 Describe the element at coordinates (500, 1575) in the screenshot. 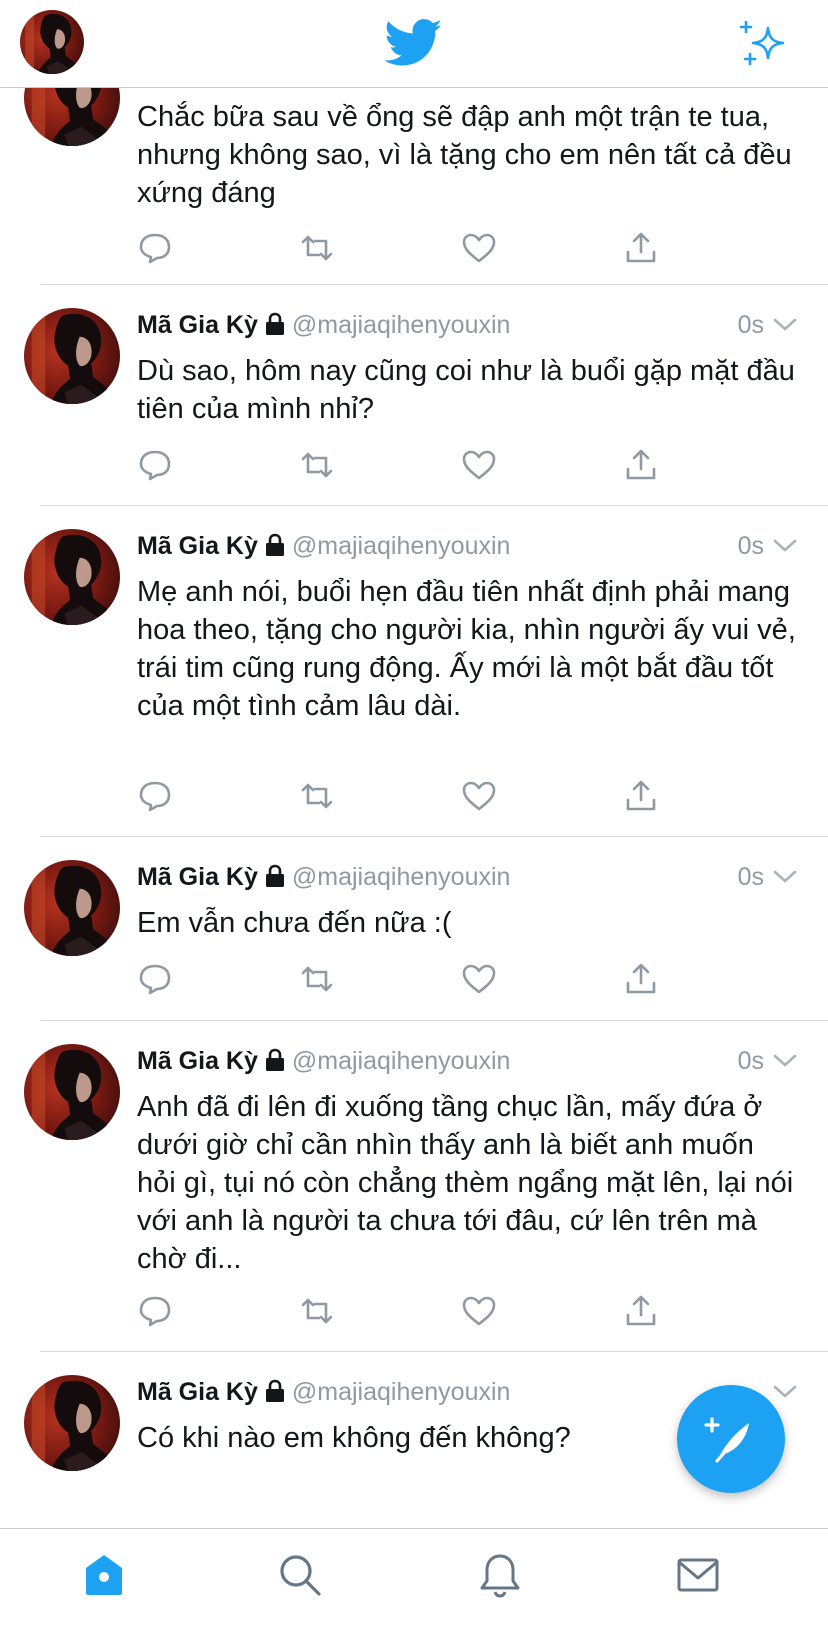

I see `notifications-icon` at that location.